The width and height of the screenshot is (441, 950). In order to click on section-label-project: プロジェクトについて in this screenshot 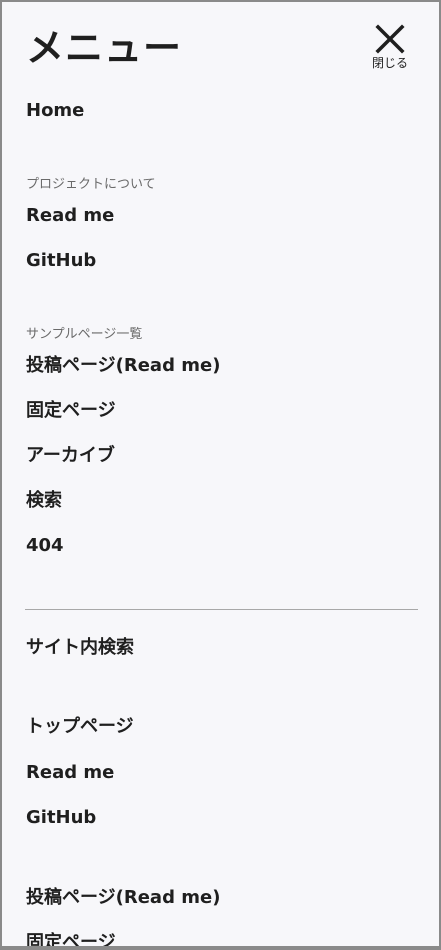, I will do `click(91, 184)`.